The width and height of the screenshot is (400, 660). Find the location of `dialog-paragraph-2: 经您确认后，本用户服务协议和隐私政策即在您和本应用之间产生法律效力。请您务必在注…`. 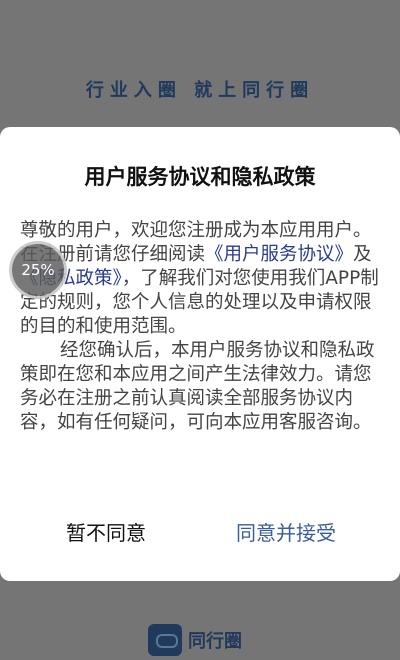

dialog-paragraph-2: 经您确认后，本用户服务协议和隐私政策即在您和本应用之间产生法律效力。请您务必在注… is located at coordinates (201, 387).